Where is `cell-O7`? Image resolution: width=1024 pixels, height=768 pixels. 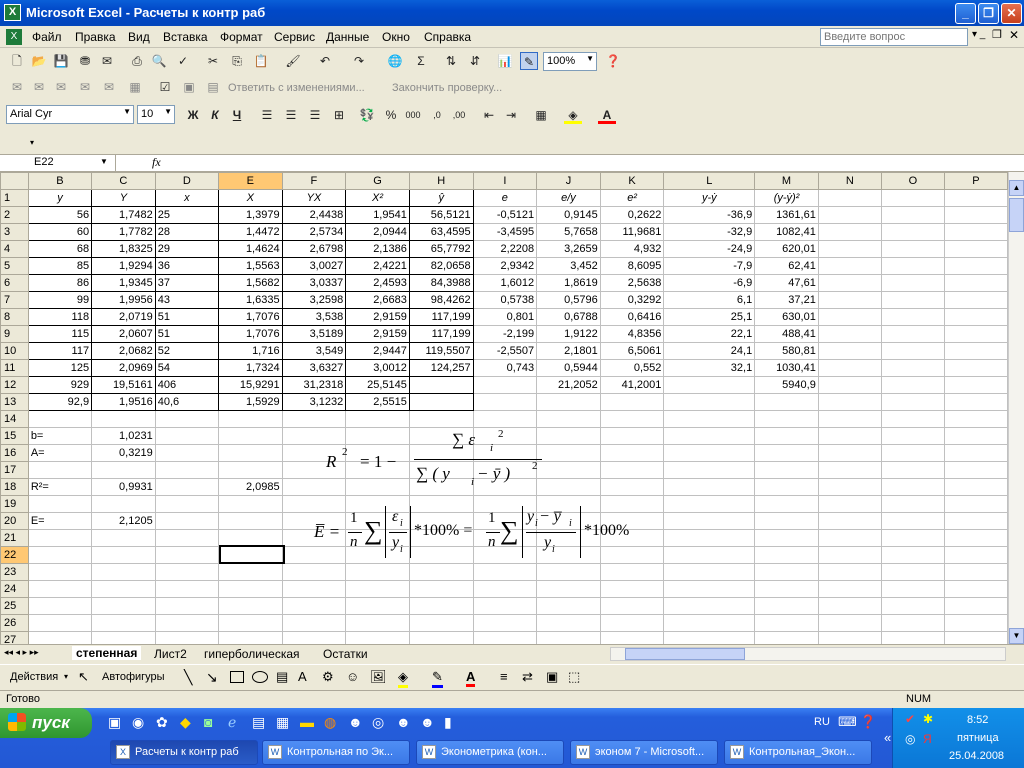 cell-O7 is located at coordinates (912, 300).